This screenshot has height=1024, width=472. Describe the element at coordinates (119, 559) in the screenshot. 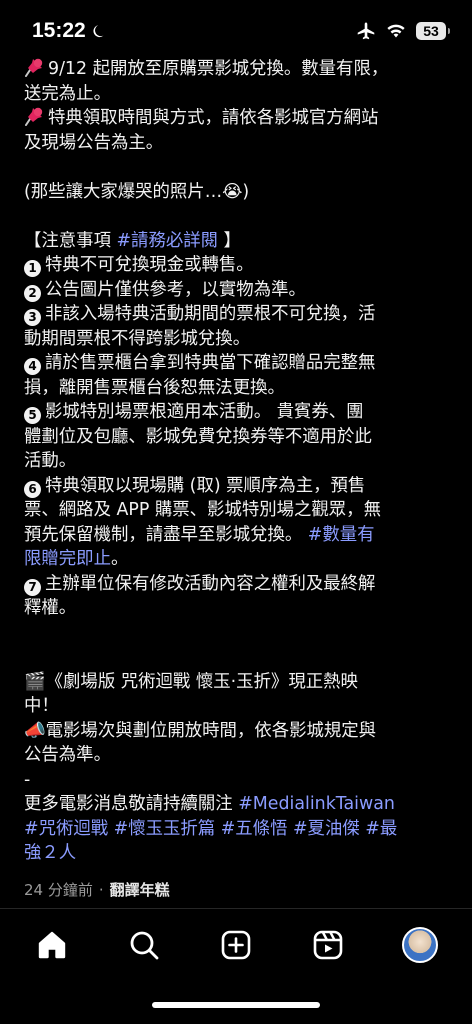

I see `caption-text: 。` at that location.